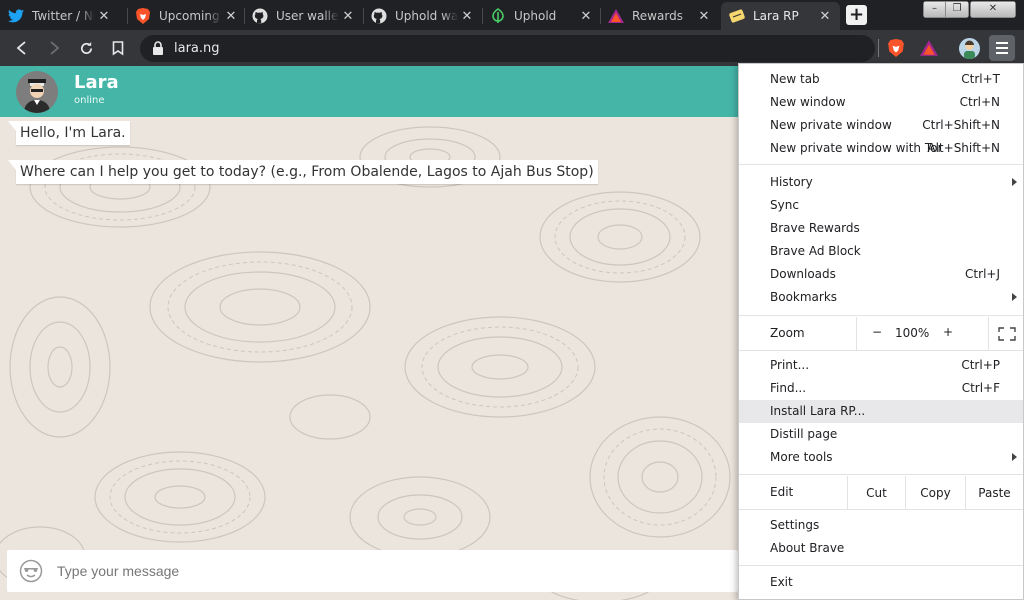 This screenshot has width=1024, height=600. Describe the element at coordinates (881, 388) in the screenshot. I see `menu-item-find: Find... Ctrl+F` at that location.